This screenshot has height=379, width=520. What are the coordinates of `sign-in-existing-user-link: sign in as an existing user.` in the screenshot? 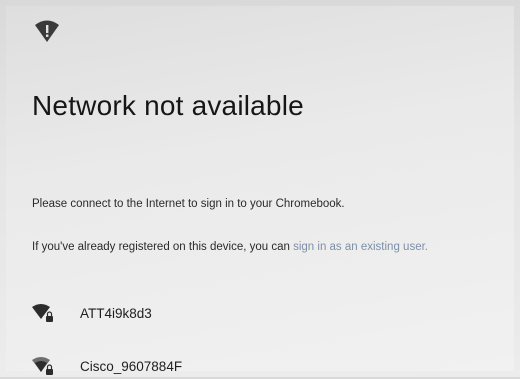 It's located at (360, 247).